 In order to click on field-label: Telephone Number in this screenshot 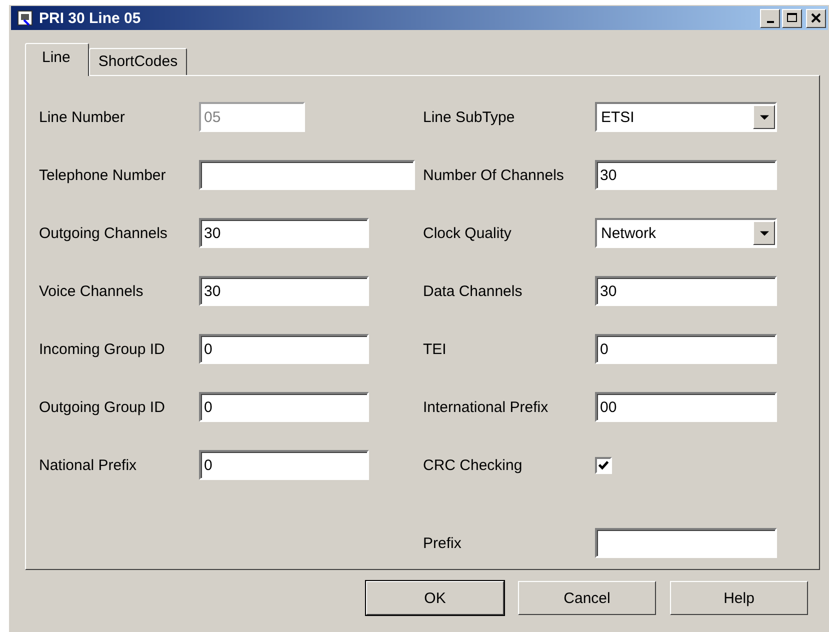, I will do `click(103, 175)`.